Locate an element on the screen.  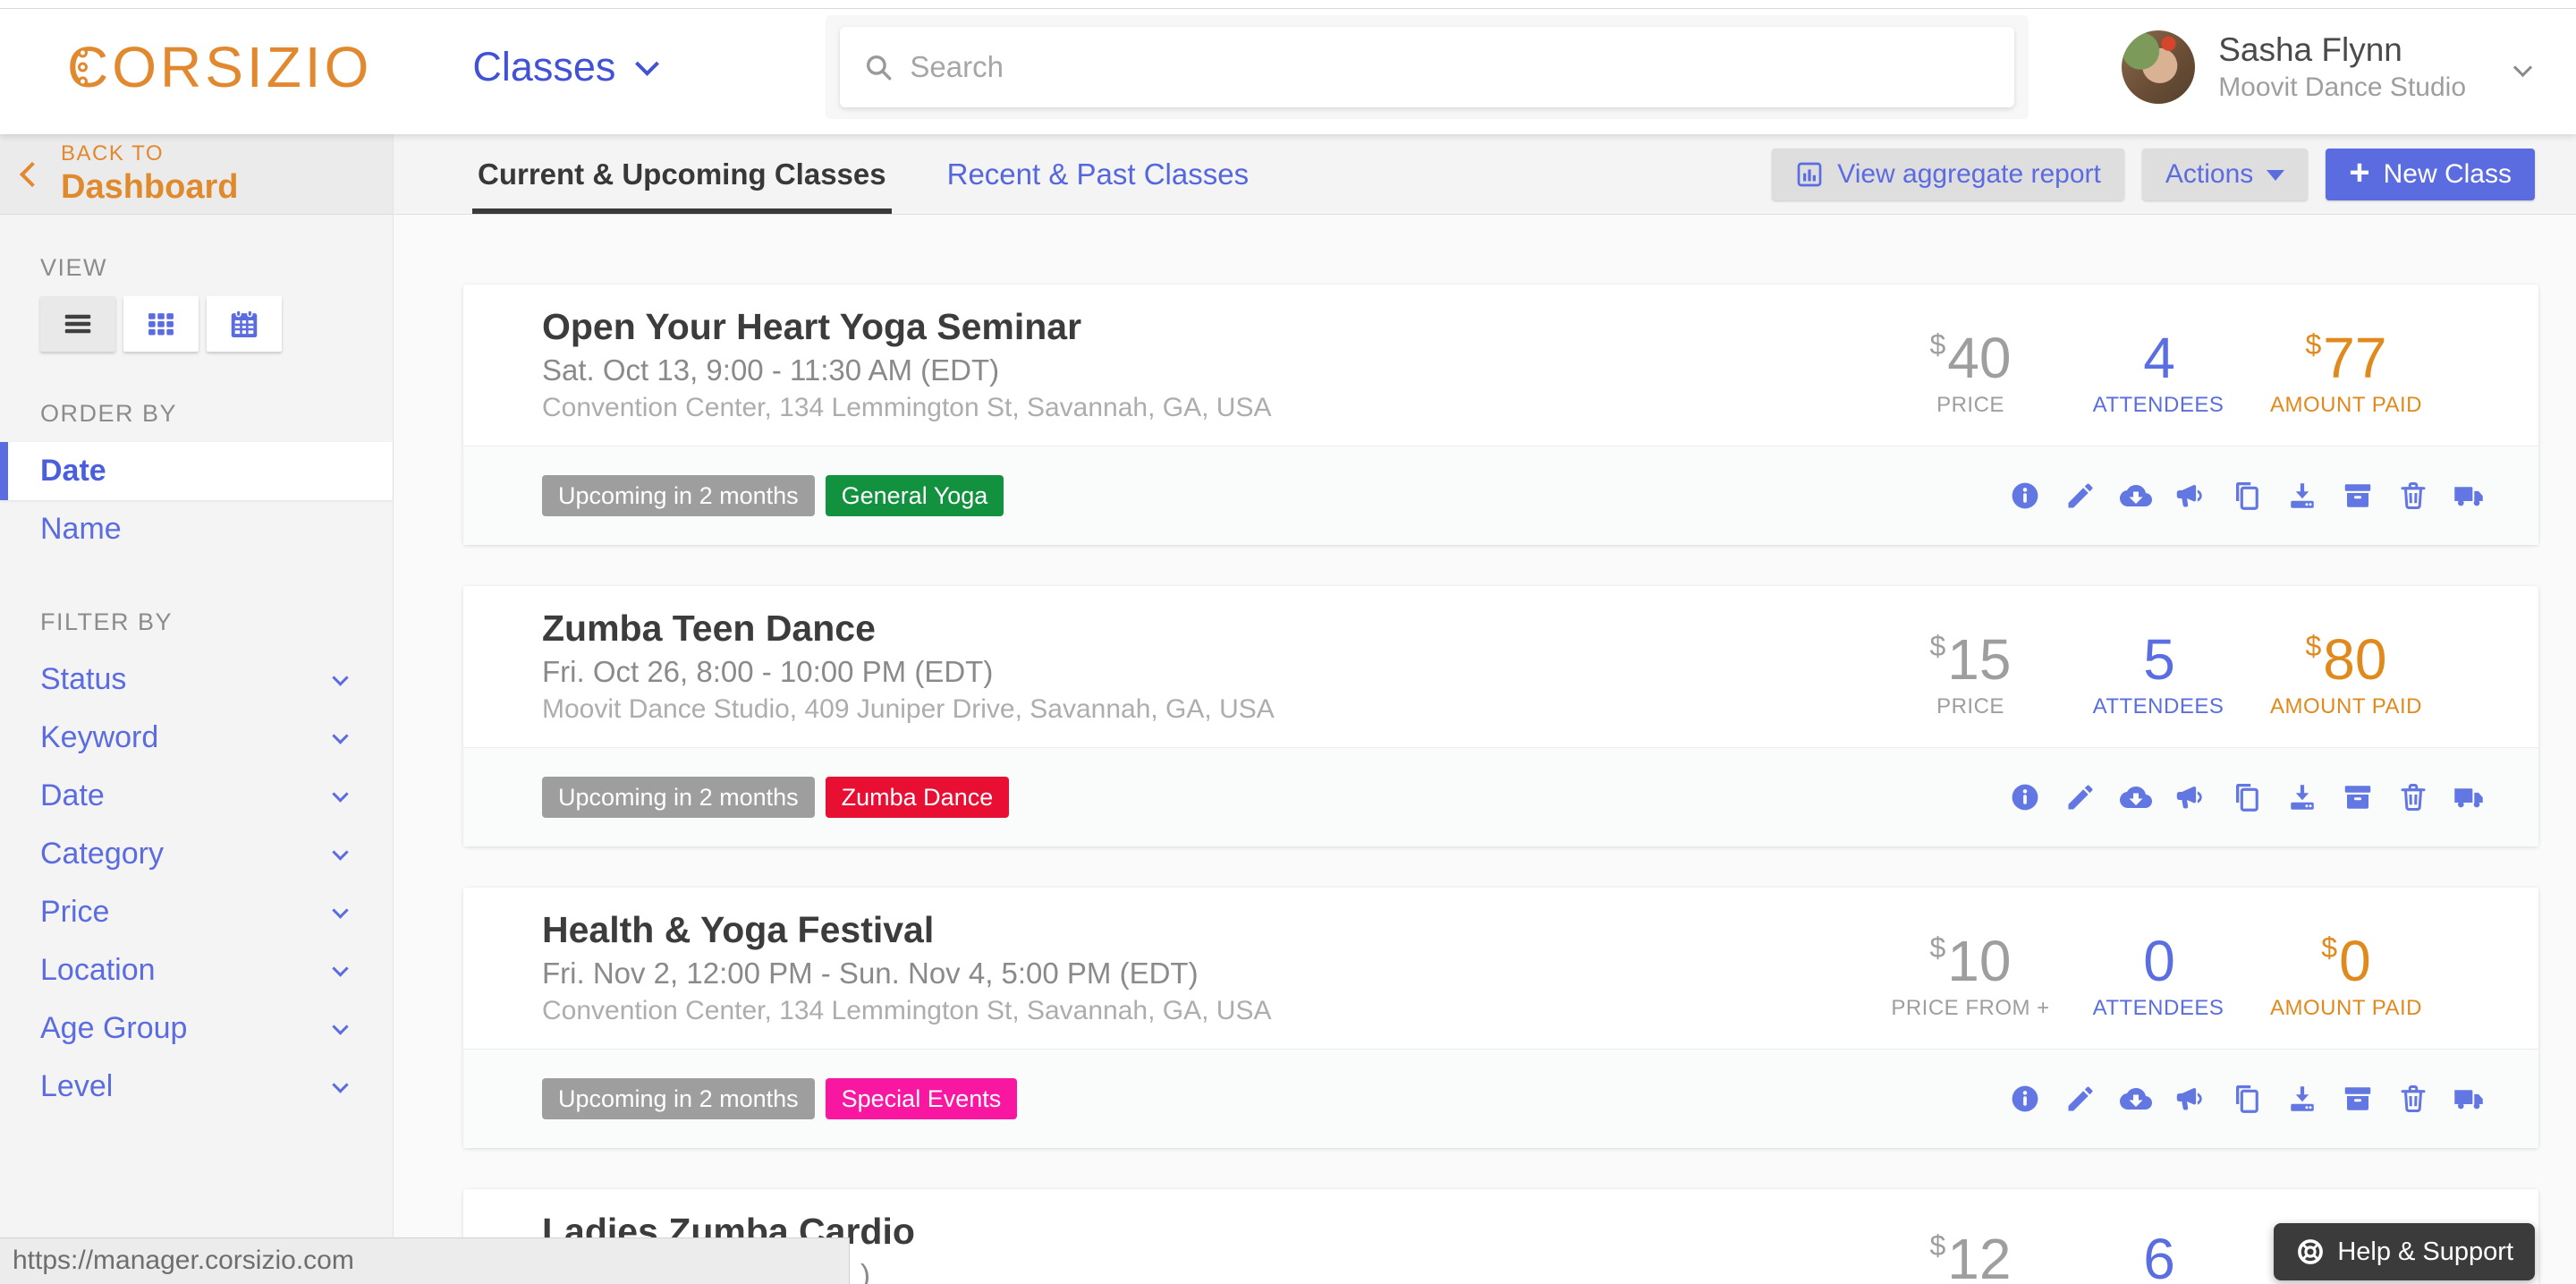
class-title: Zumba Teen Dance is located at coordinates (1213, 628).